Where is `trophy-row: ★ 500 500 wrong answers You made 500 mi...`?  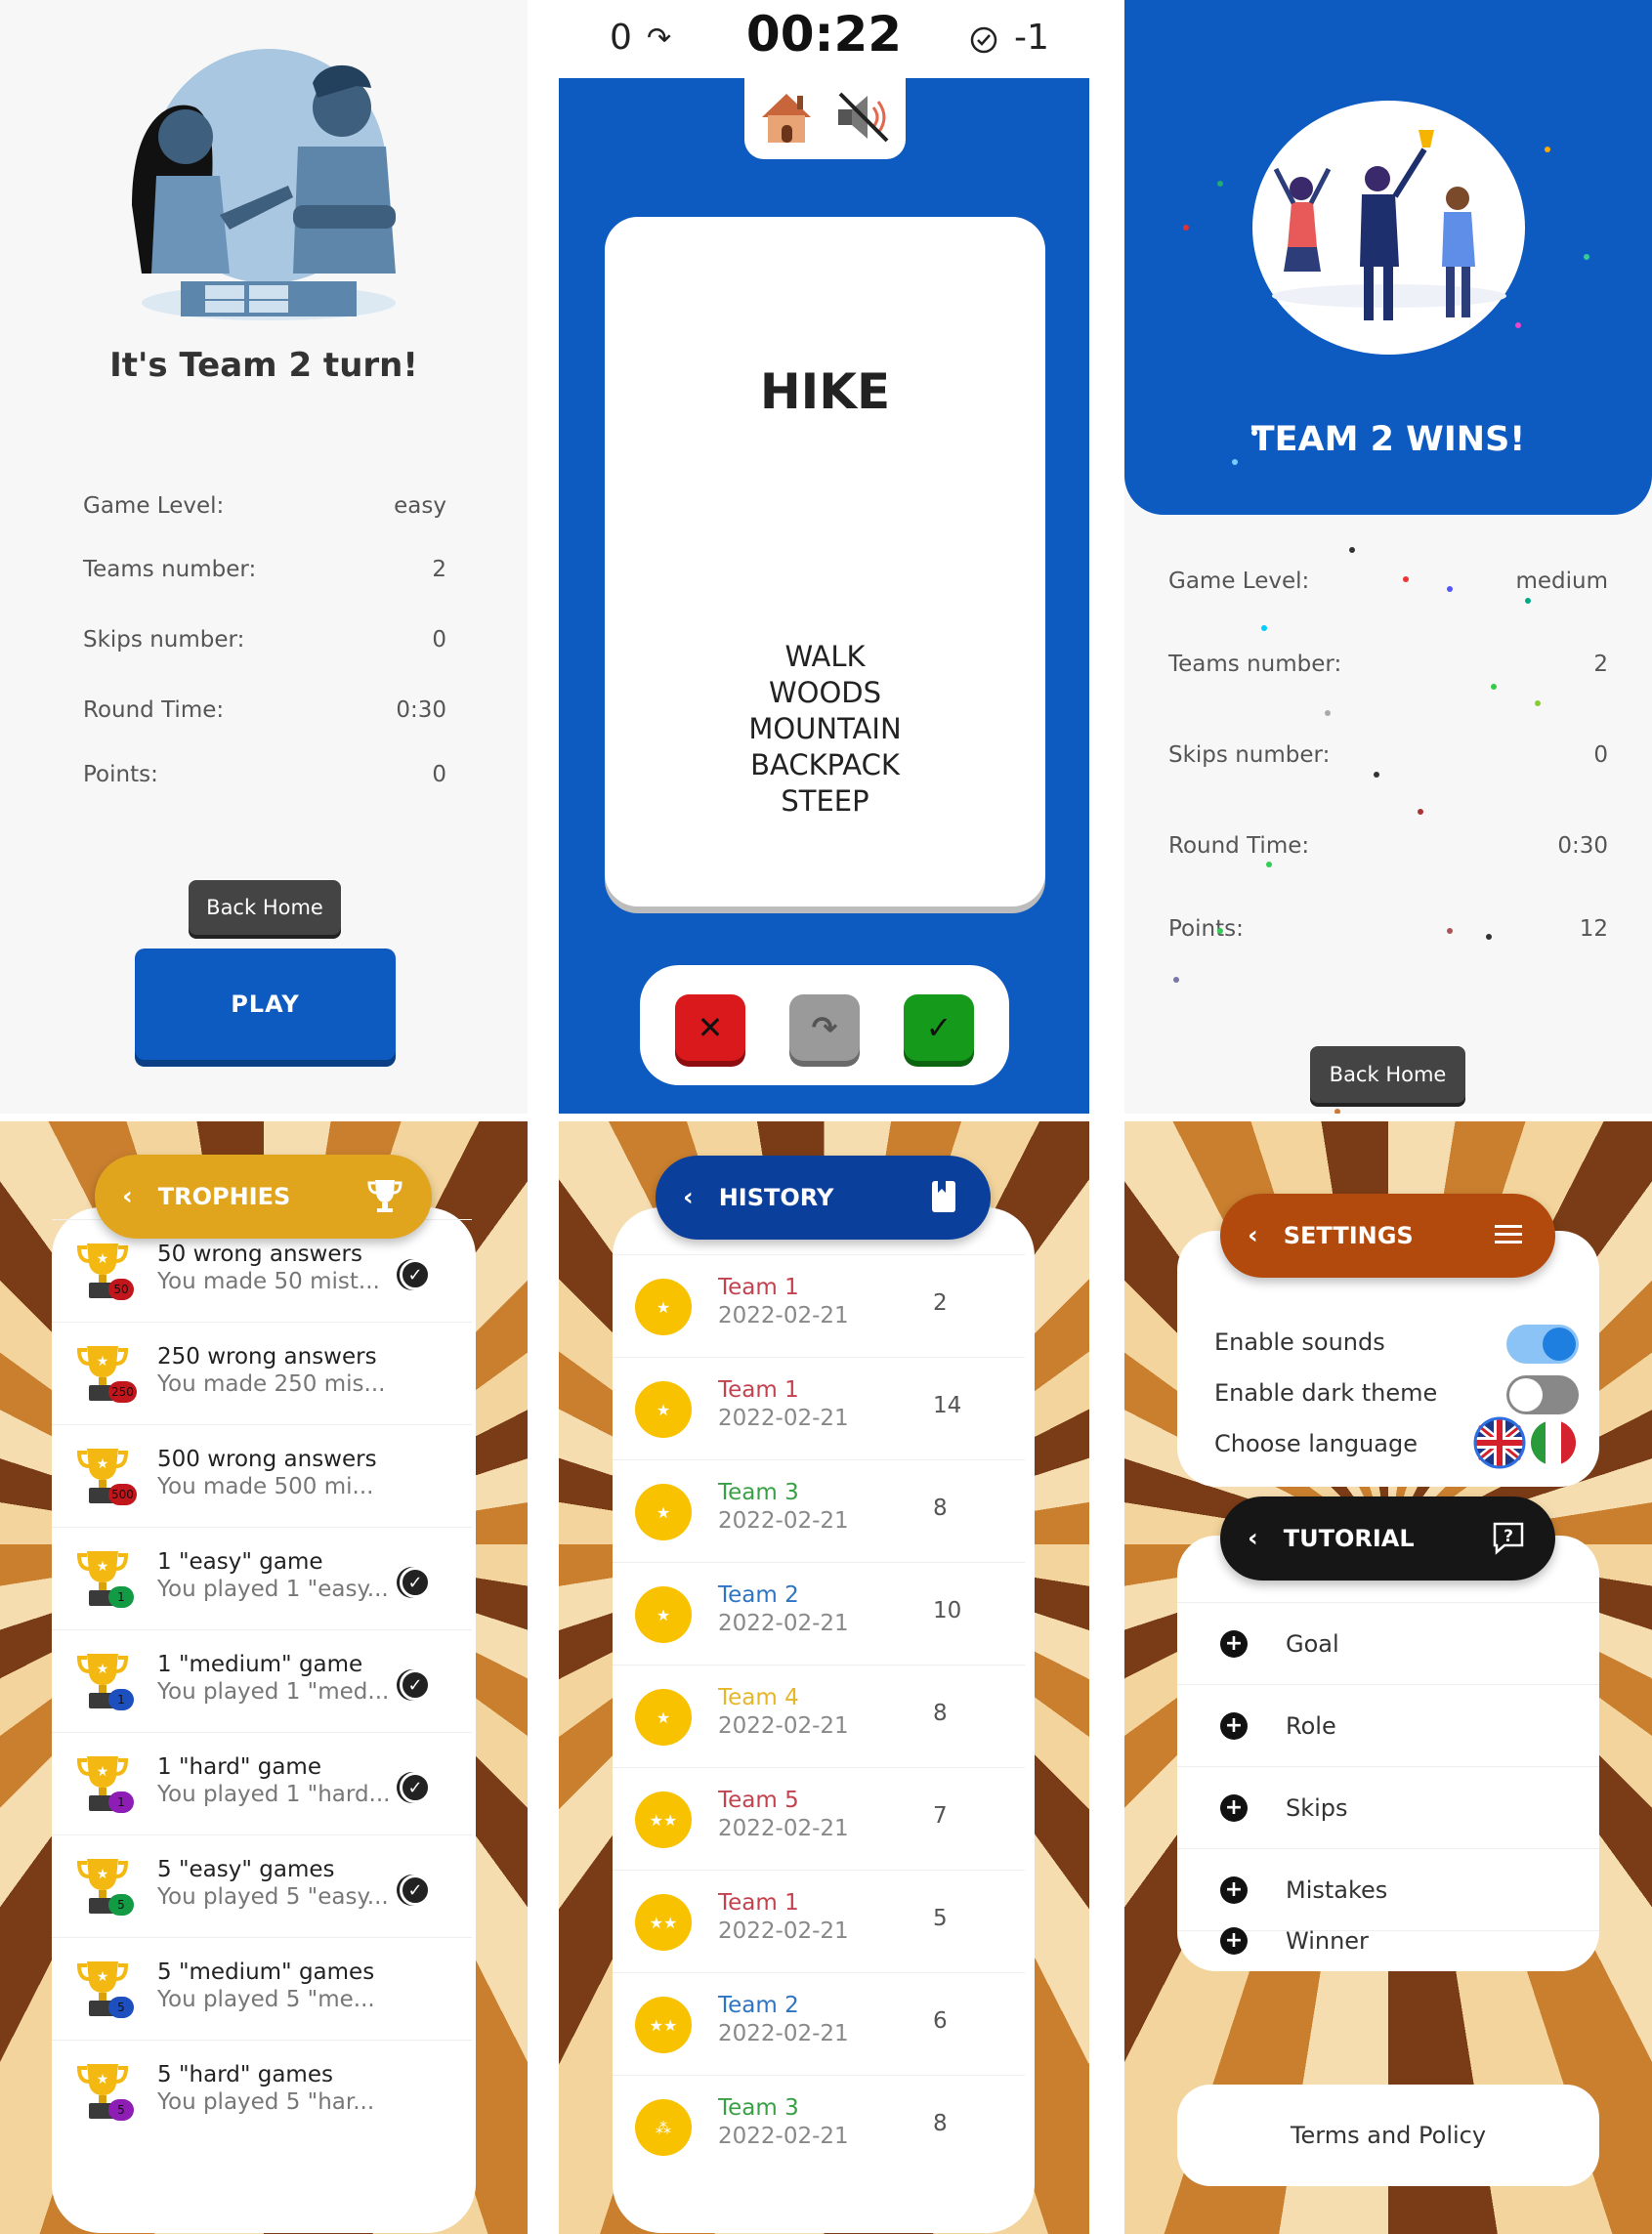 trophy-row: ★ 500 500 wrong answers You made 500 mi... is located at coordinates (262, 1476).